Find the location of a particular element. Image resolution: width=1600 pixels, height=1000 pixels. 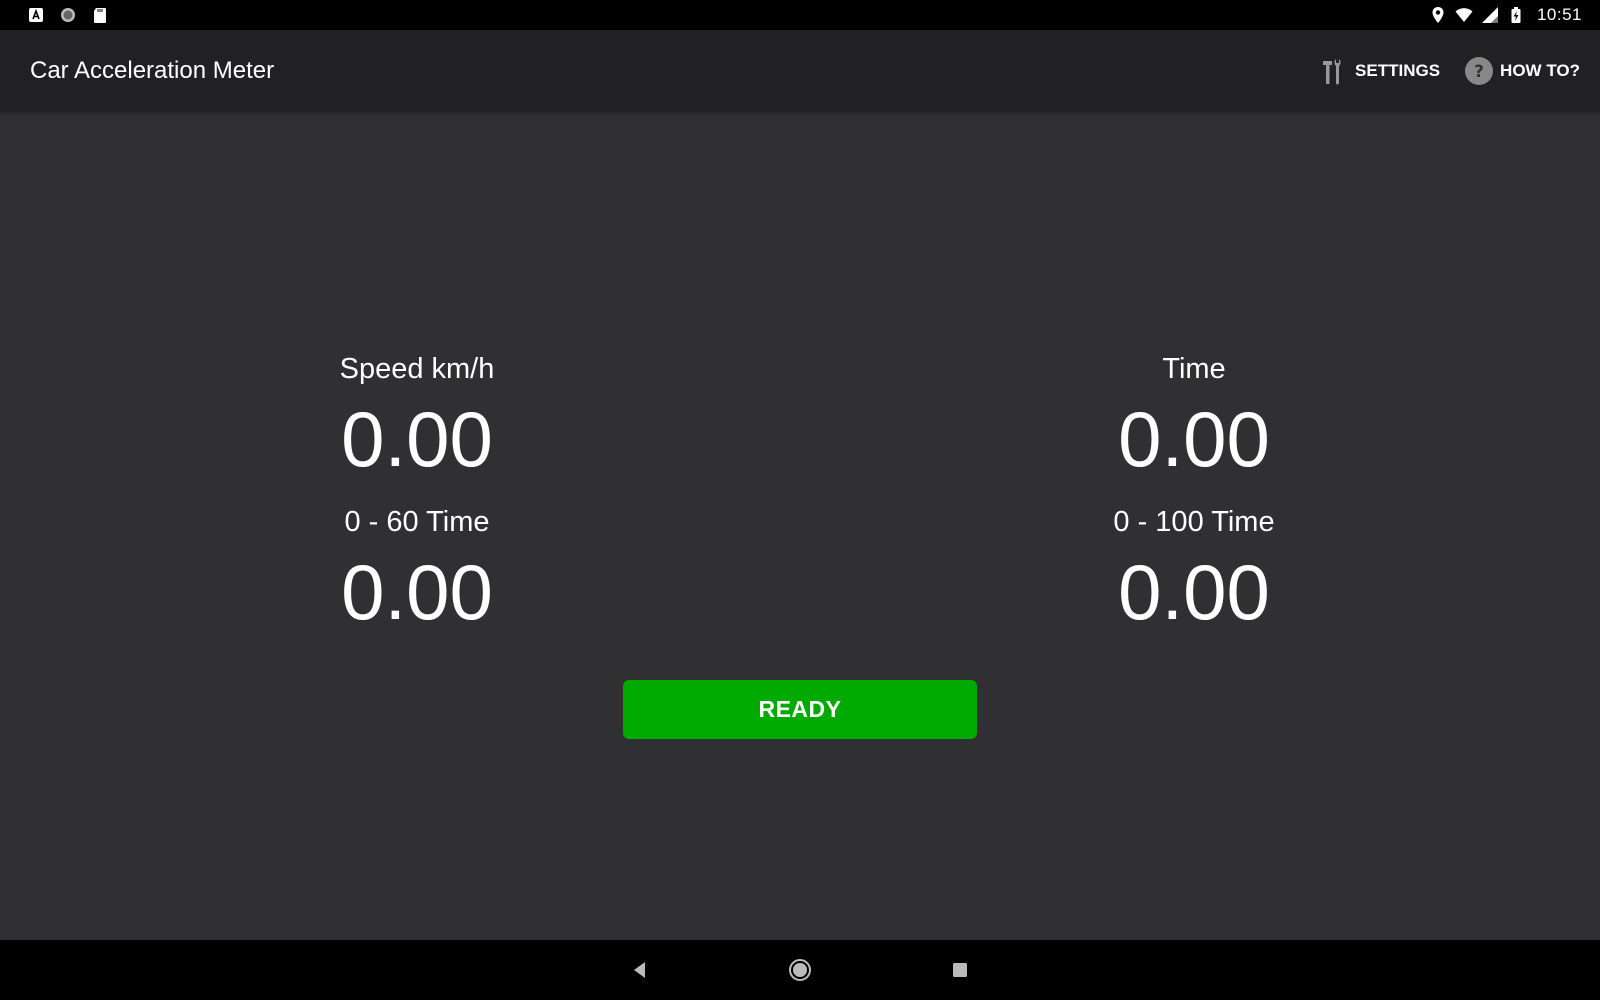

how-to-label: HOW TO? is located at coordinates (1540, 70).